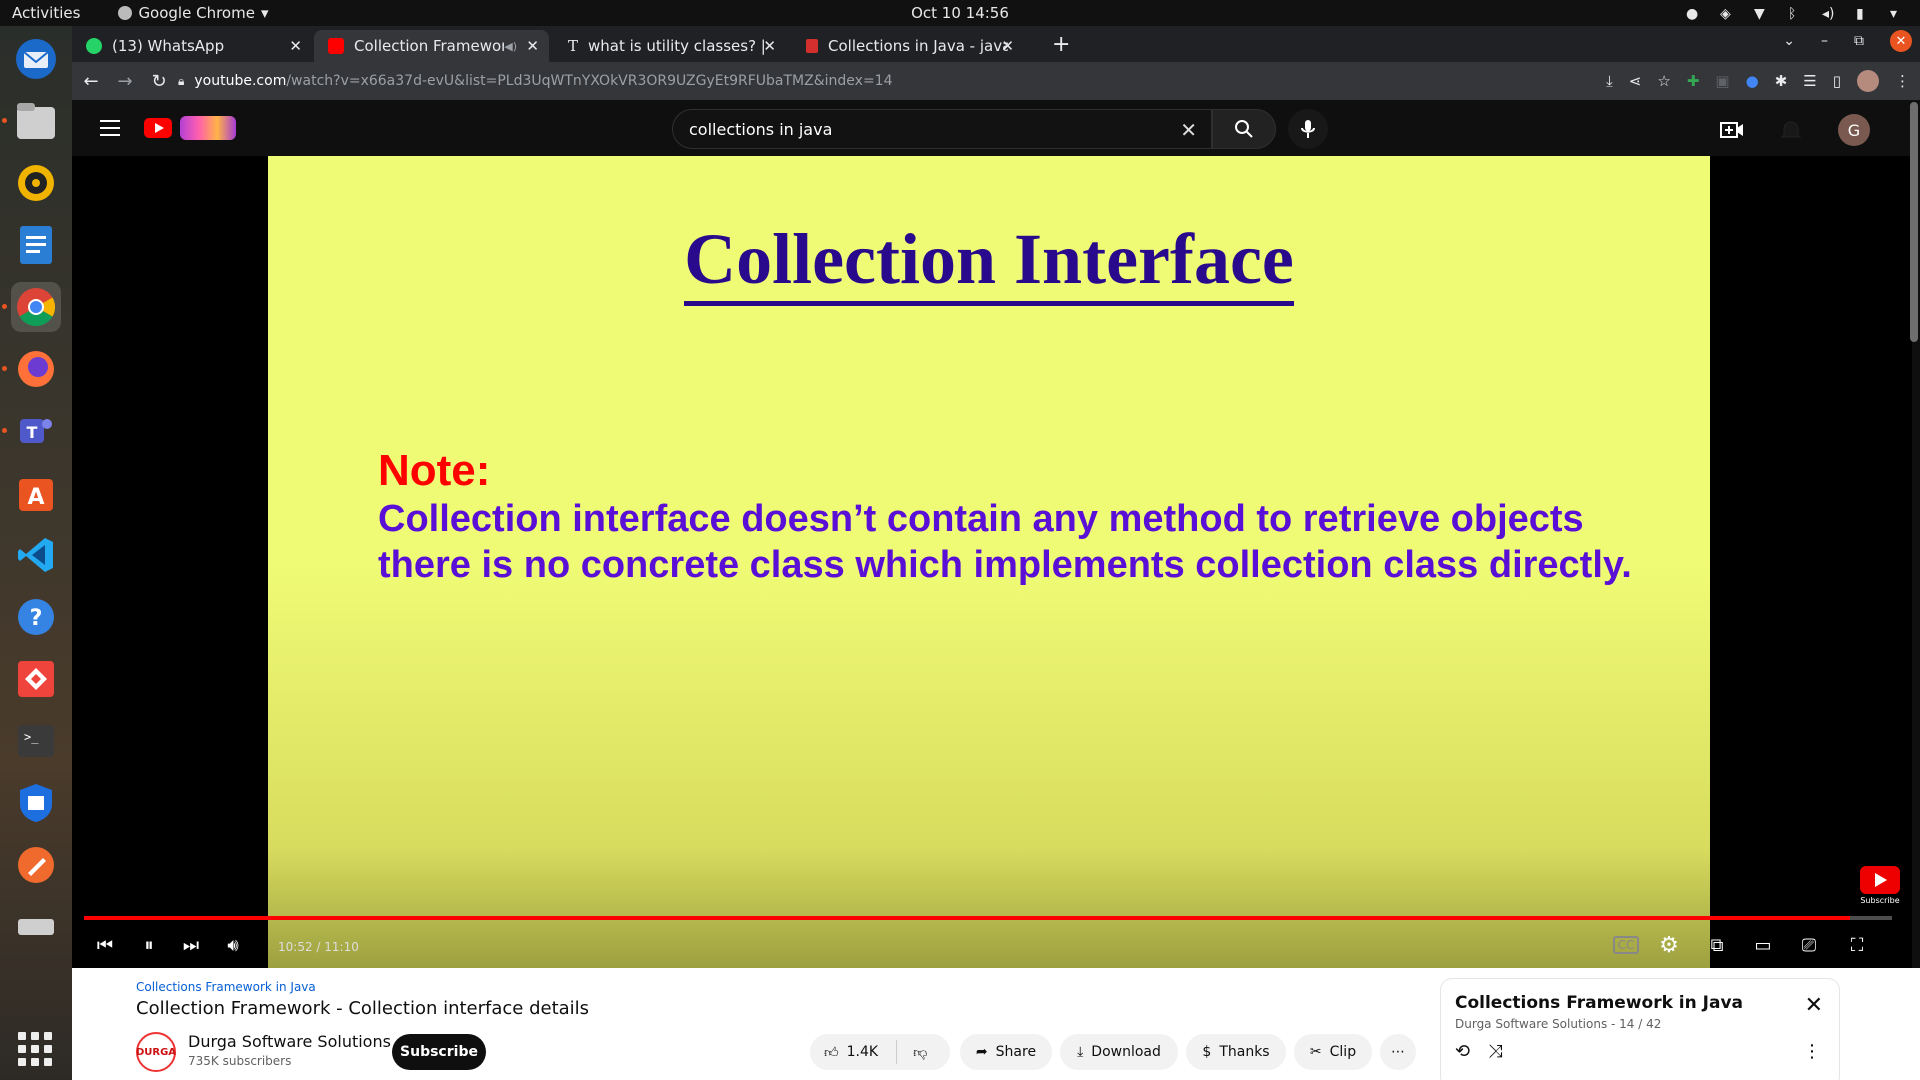 Image resolution: width=1920 pixels, height=1080 pixels. I want to click on lock-icon: 🔒︎, so click(181, 81).